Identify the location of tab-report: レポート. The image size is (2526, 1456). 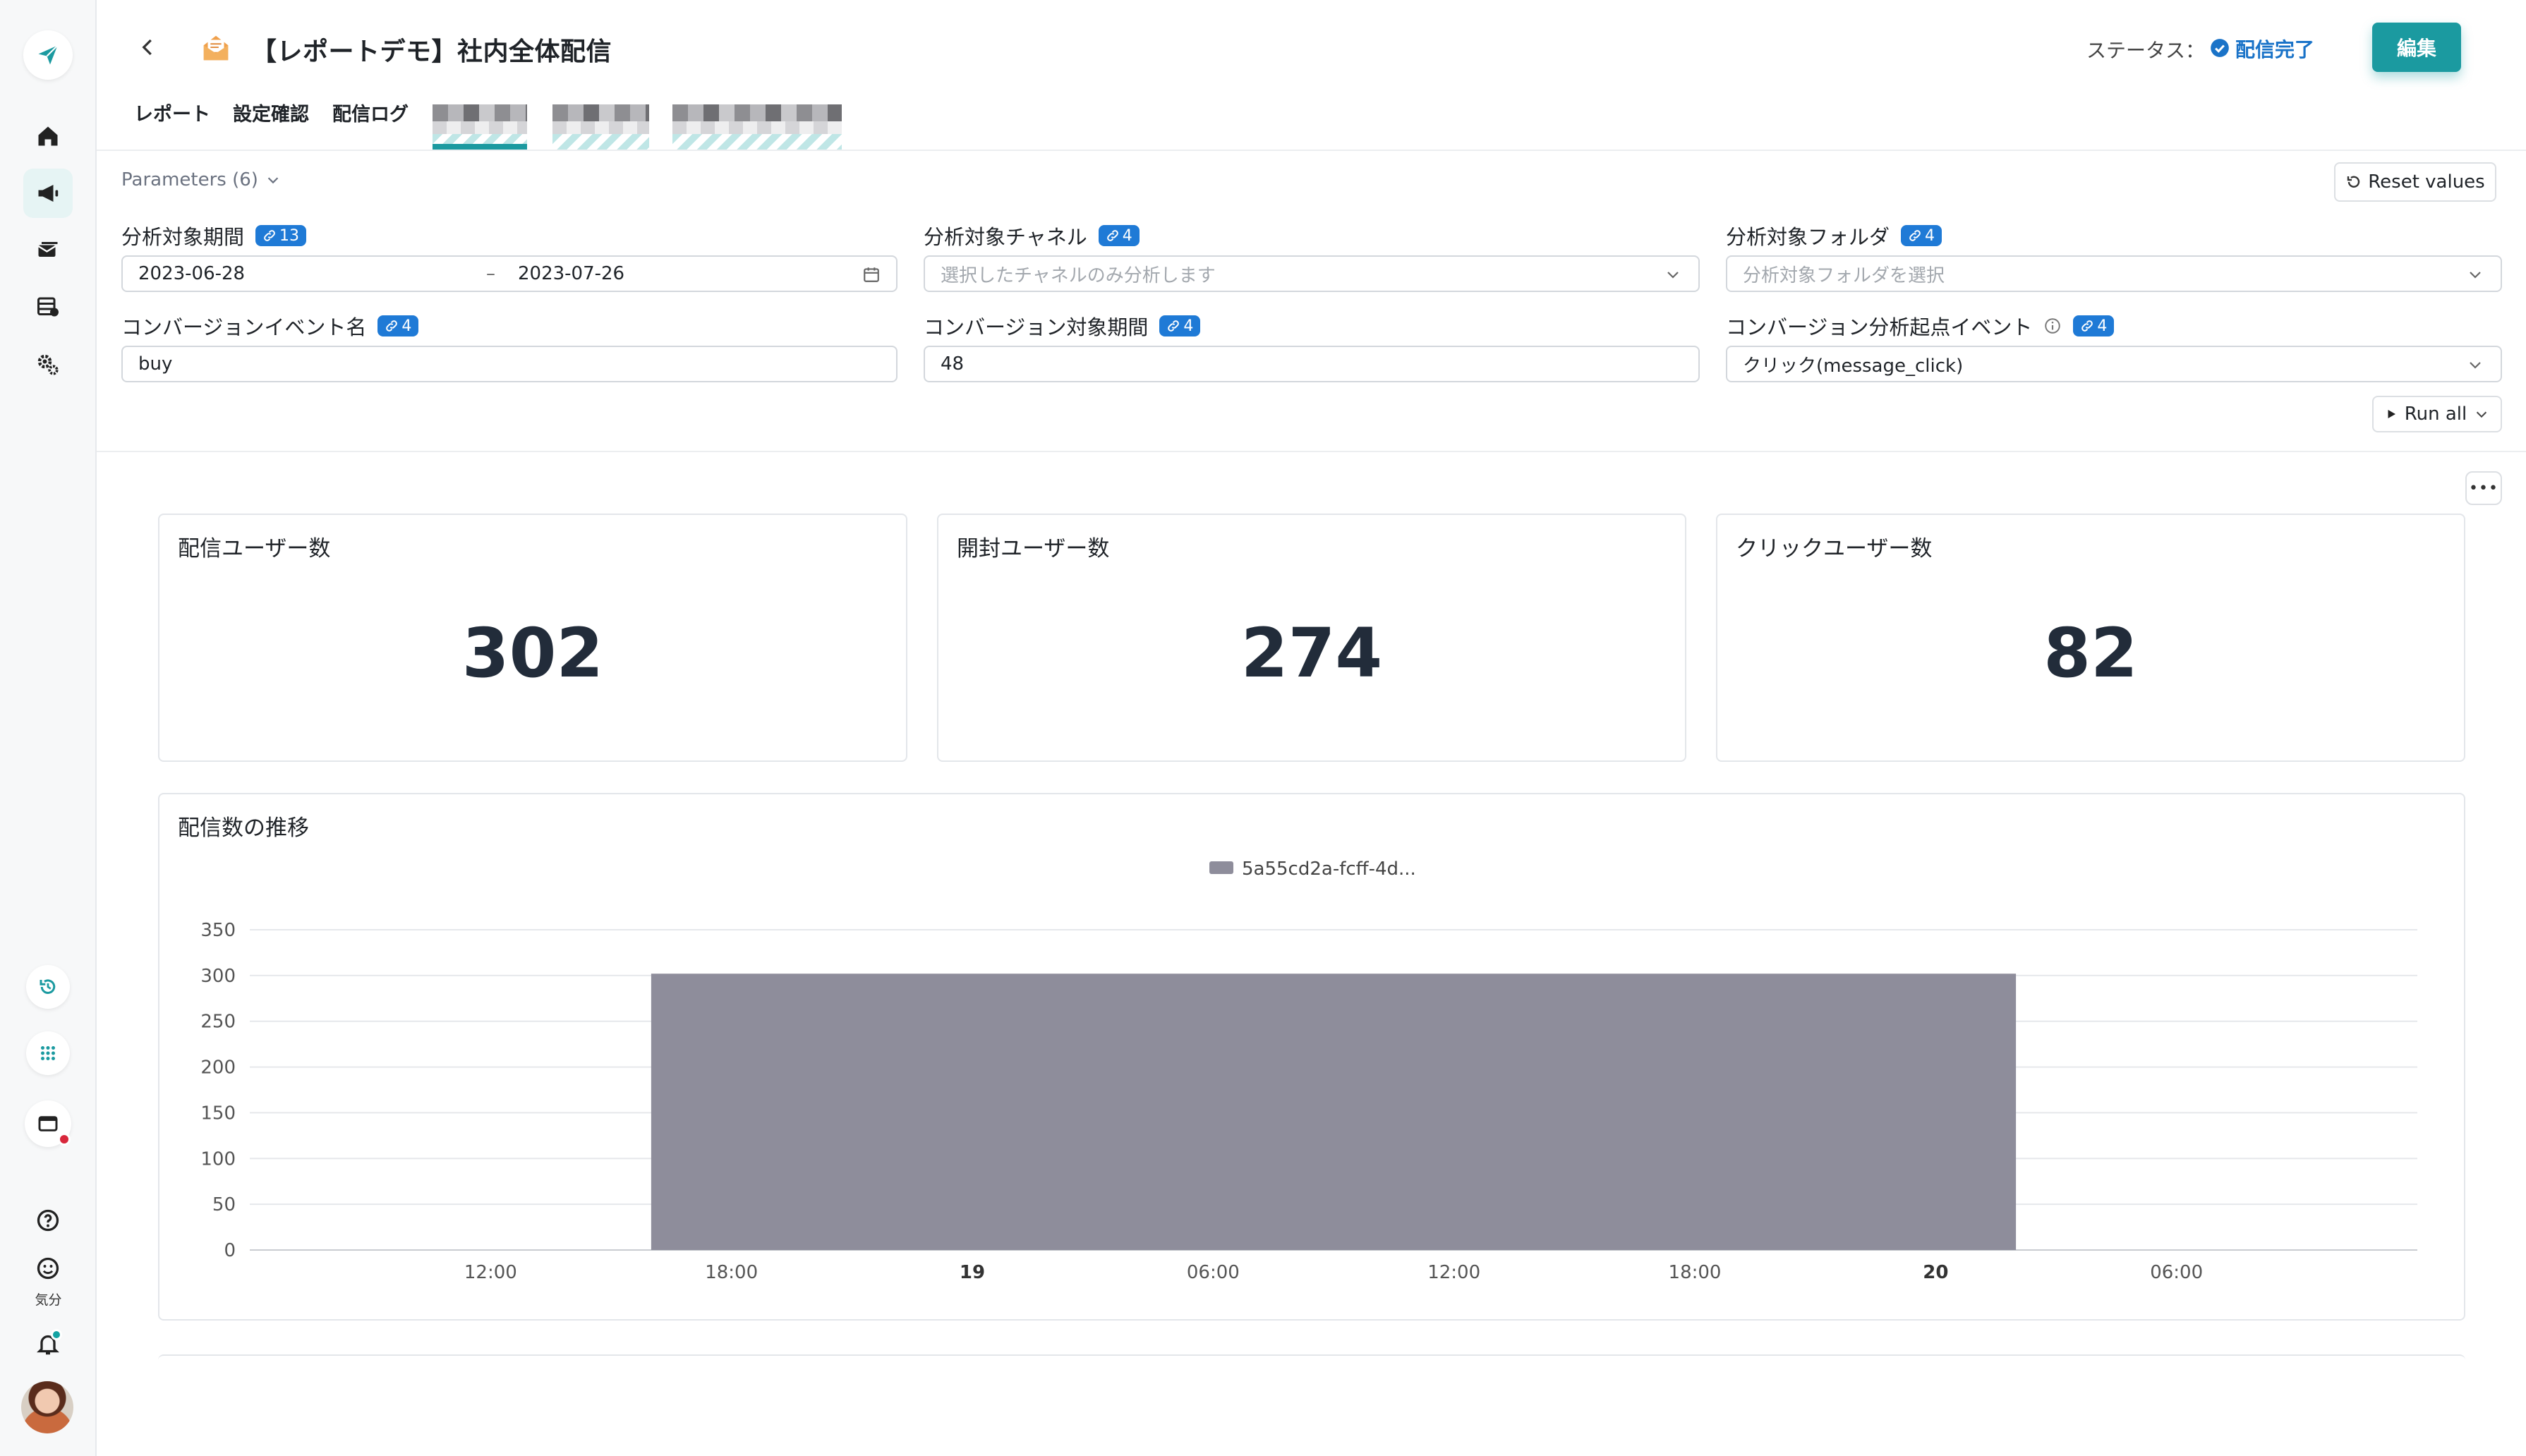
(172, 113).